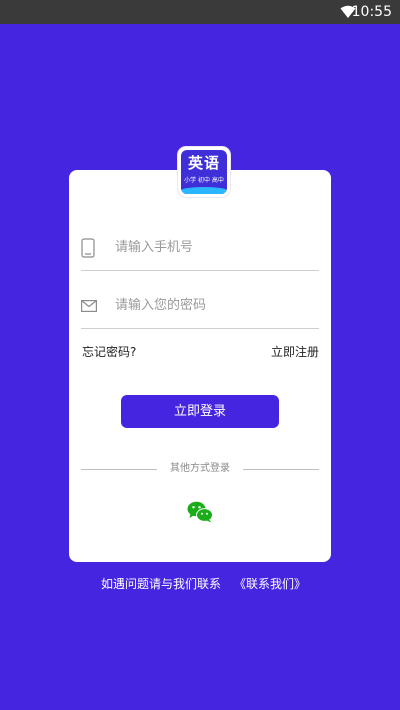 The width and height of the screenshot is (400, 710). I want to click on status-bar: 10:55, so click(200, 12).